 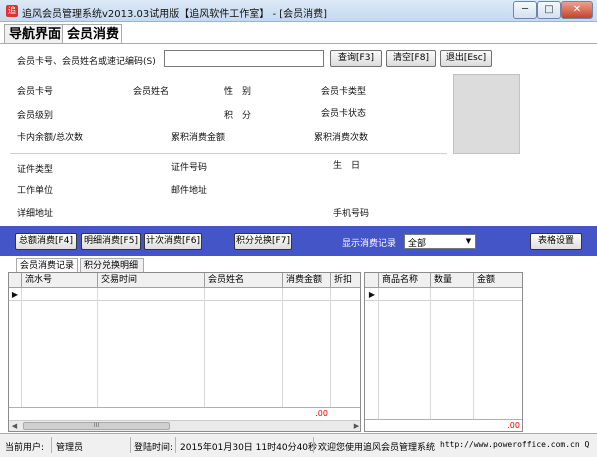 I want to click on total-consume-button: 总额消费[F4], so click(x=46, y=241).